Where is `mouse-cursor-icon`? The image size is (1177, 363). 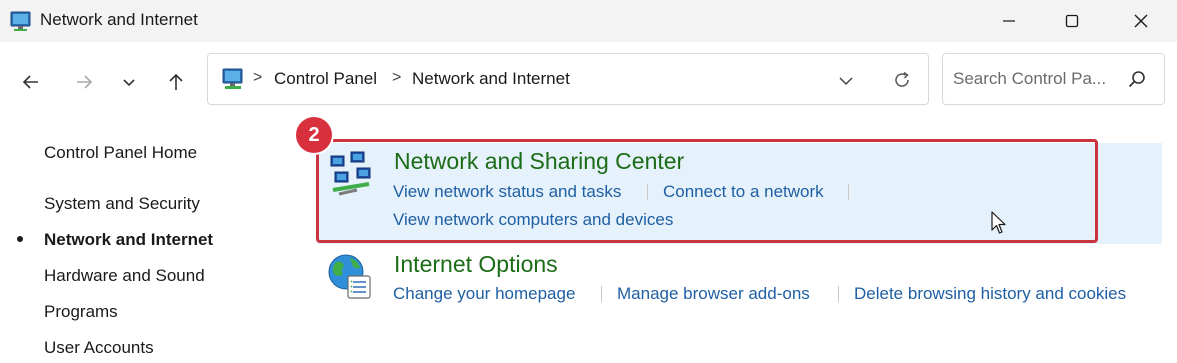
mouse-cursor-icon is located at coordinates (998, 222).